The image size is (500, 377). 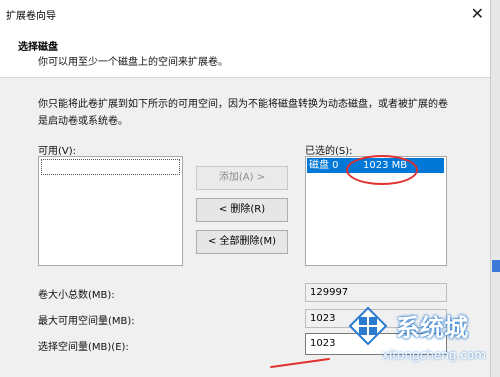 I want to click on windows-logo-icon, so click(x=368, y=326).